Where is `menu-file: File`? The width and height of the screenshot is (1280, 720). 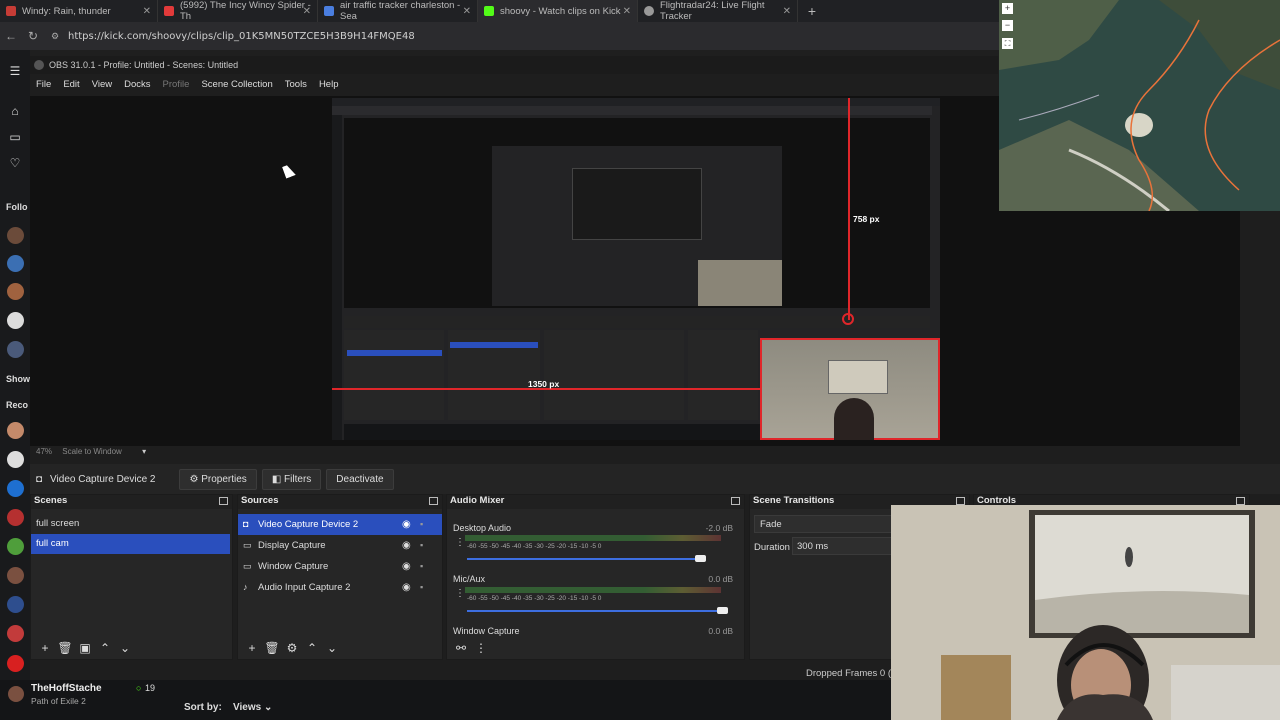
menu-file: File is located at coordinates (43, 84).